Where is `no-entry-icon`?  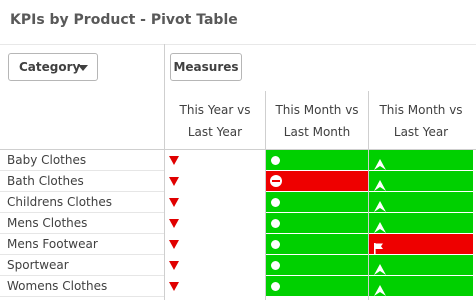
no-entry-icon is located at coordinates (276, 181).